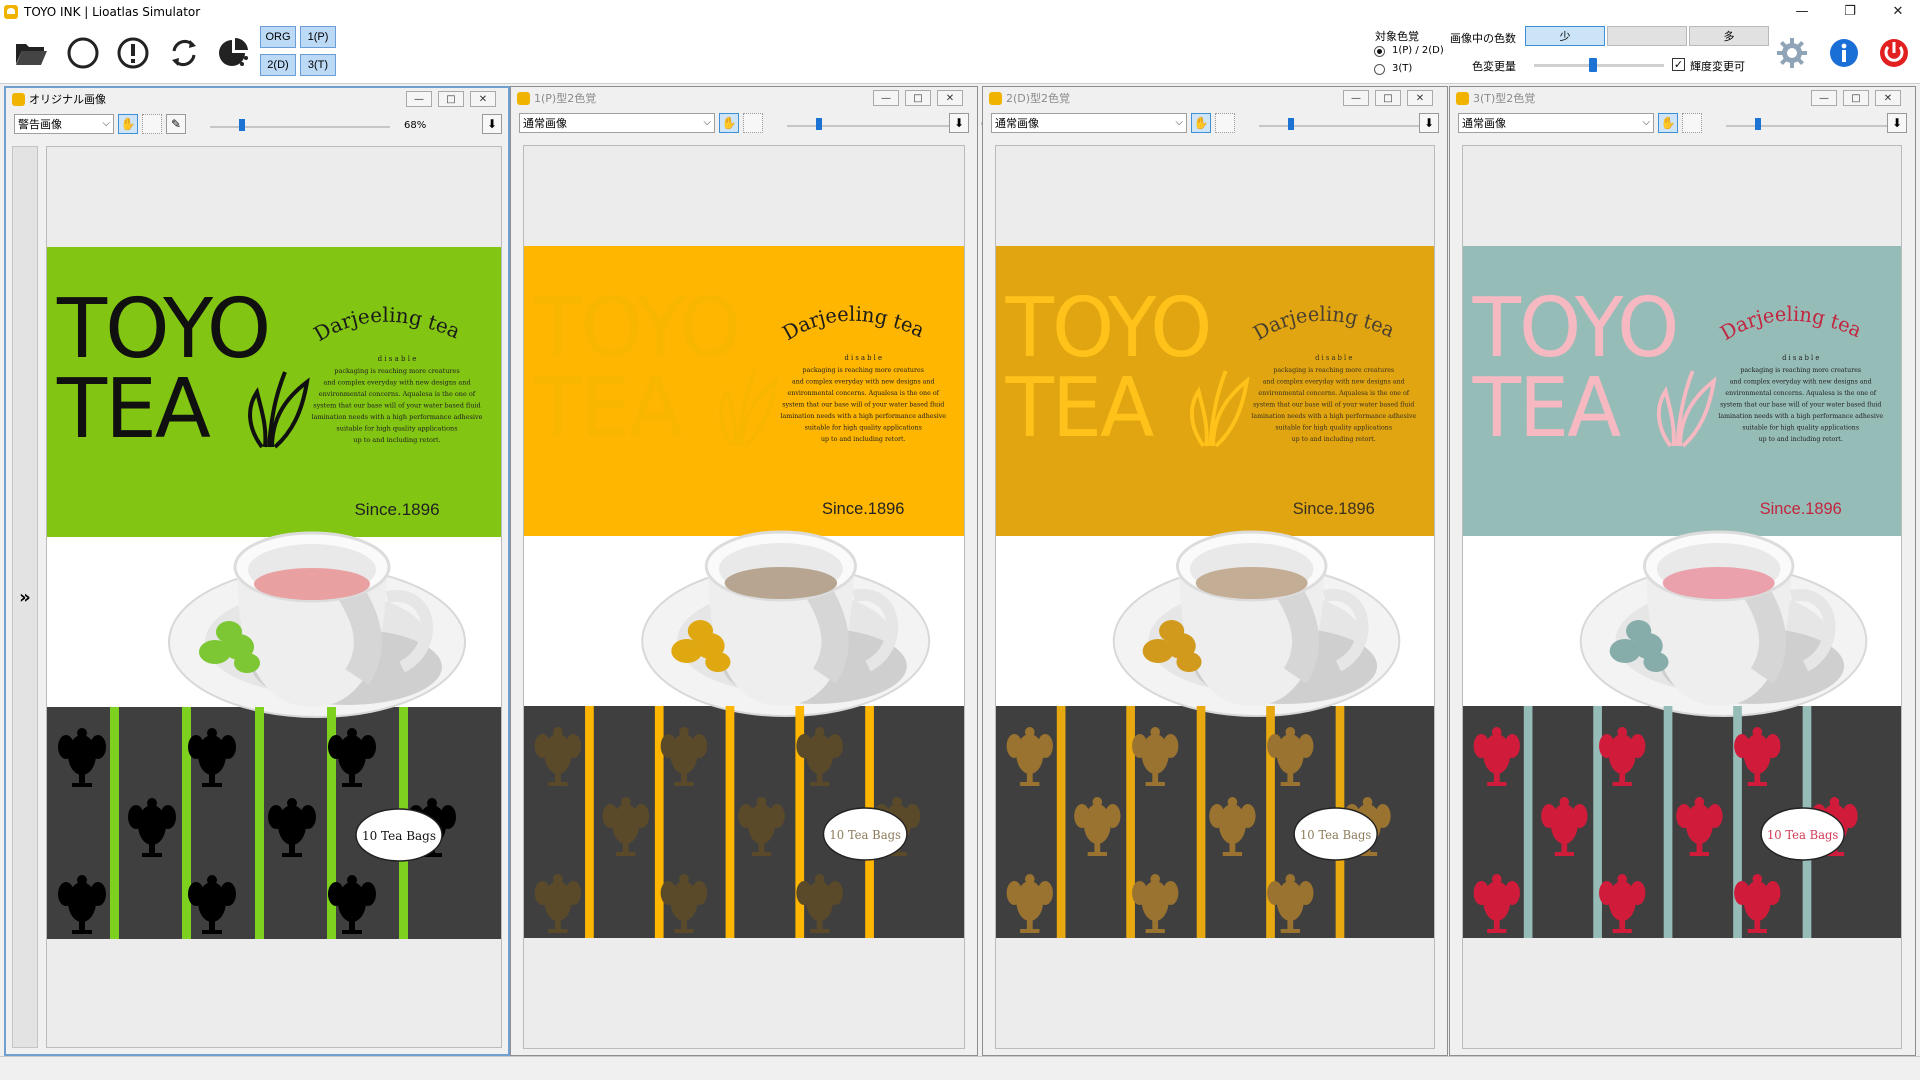  Describe the element at coordinates (1718, 583) in the screenshot. I see `tea-liquid` at that location.